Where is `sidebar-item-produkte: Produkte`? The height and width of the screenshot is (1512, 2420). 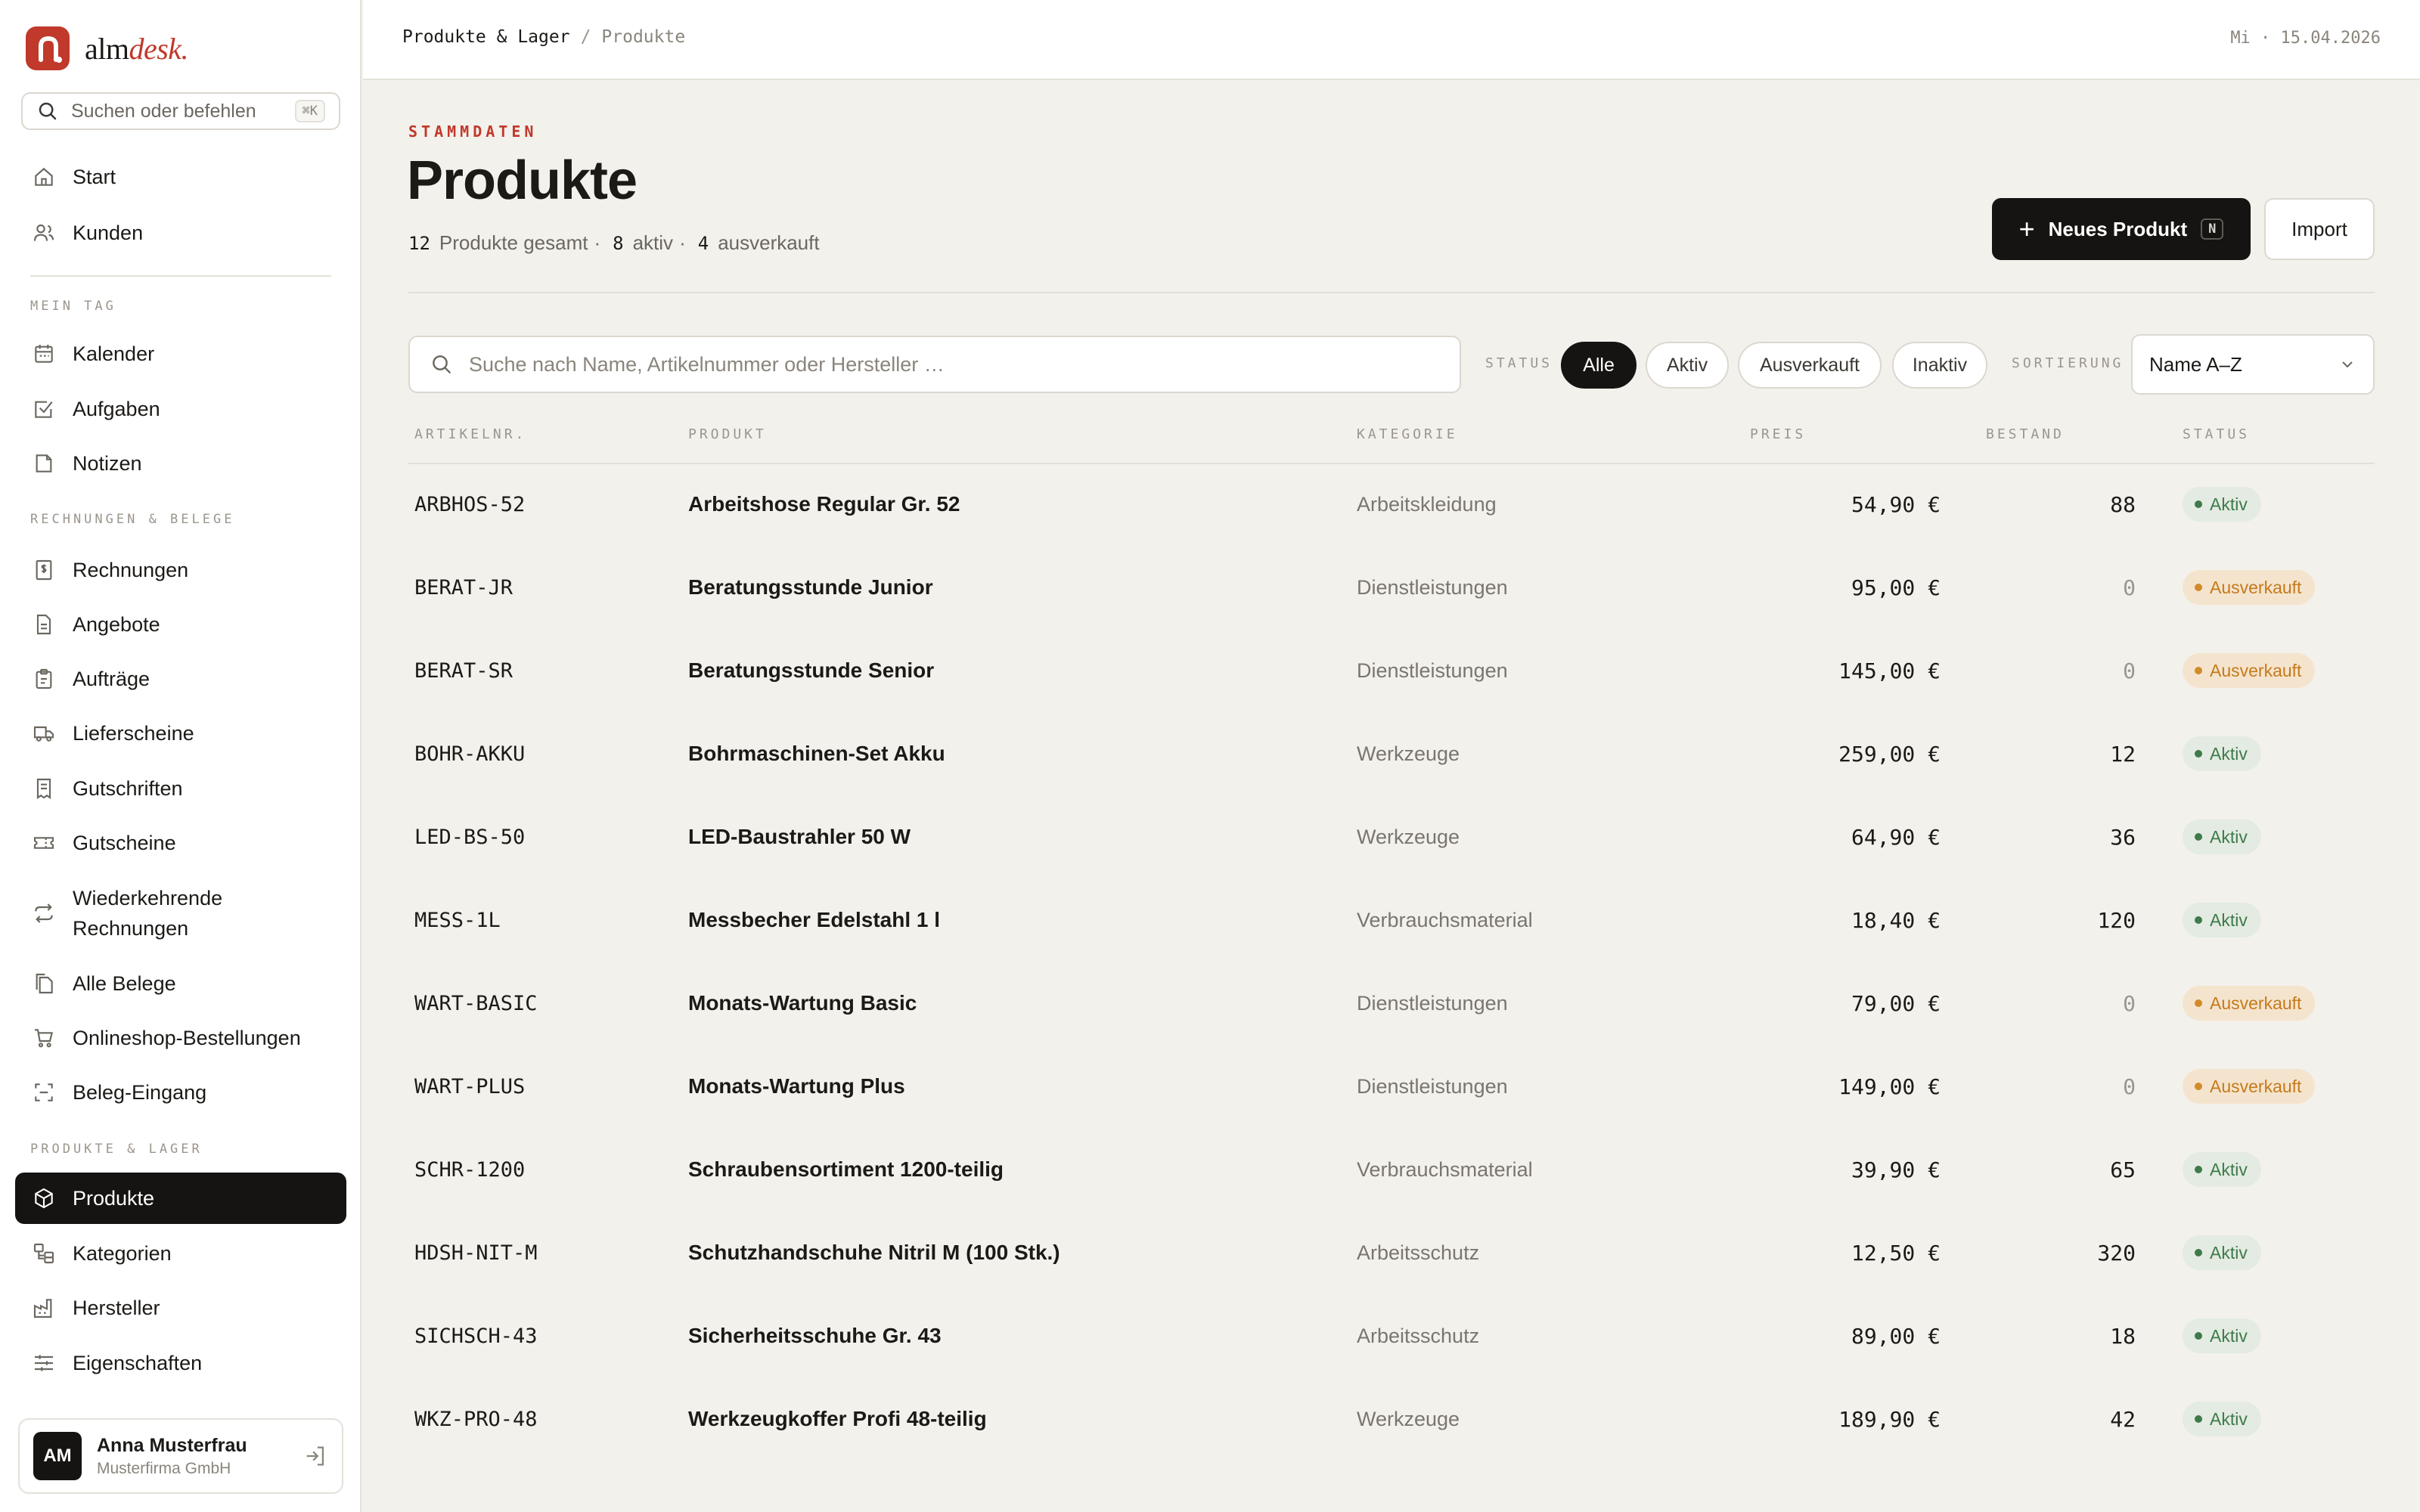
sidebar-item-produkte: Produkte is located at coordinates (180, 1199).